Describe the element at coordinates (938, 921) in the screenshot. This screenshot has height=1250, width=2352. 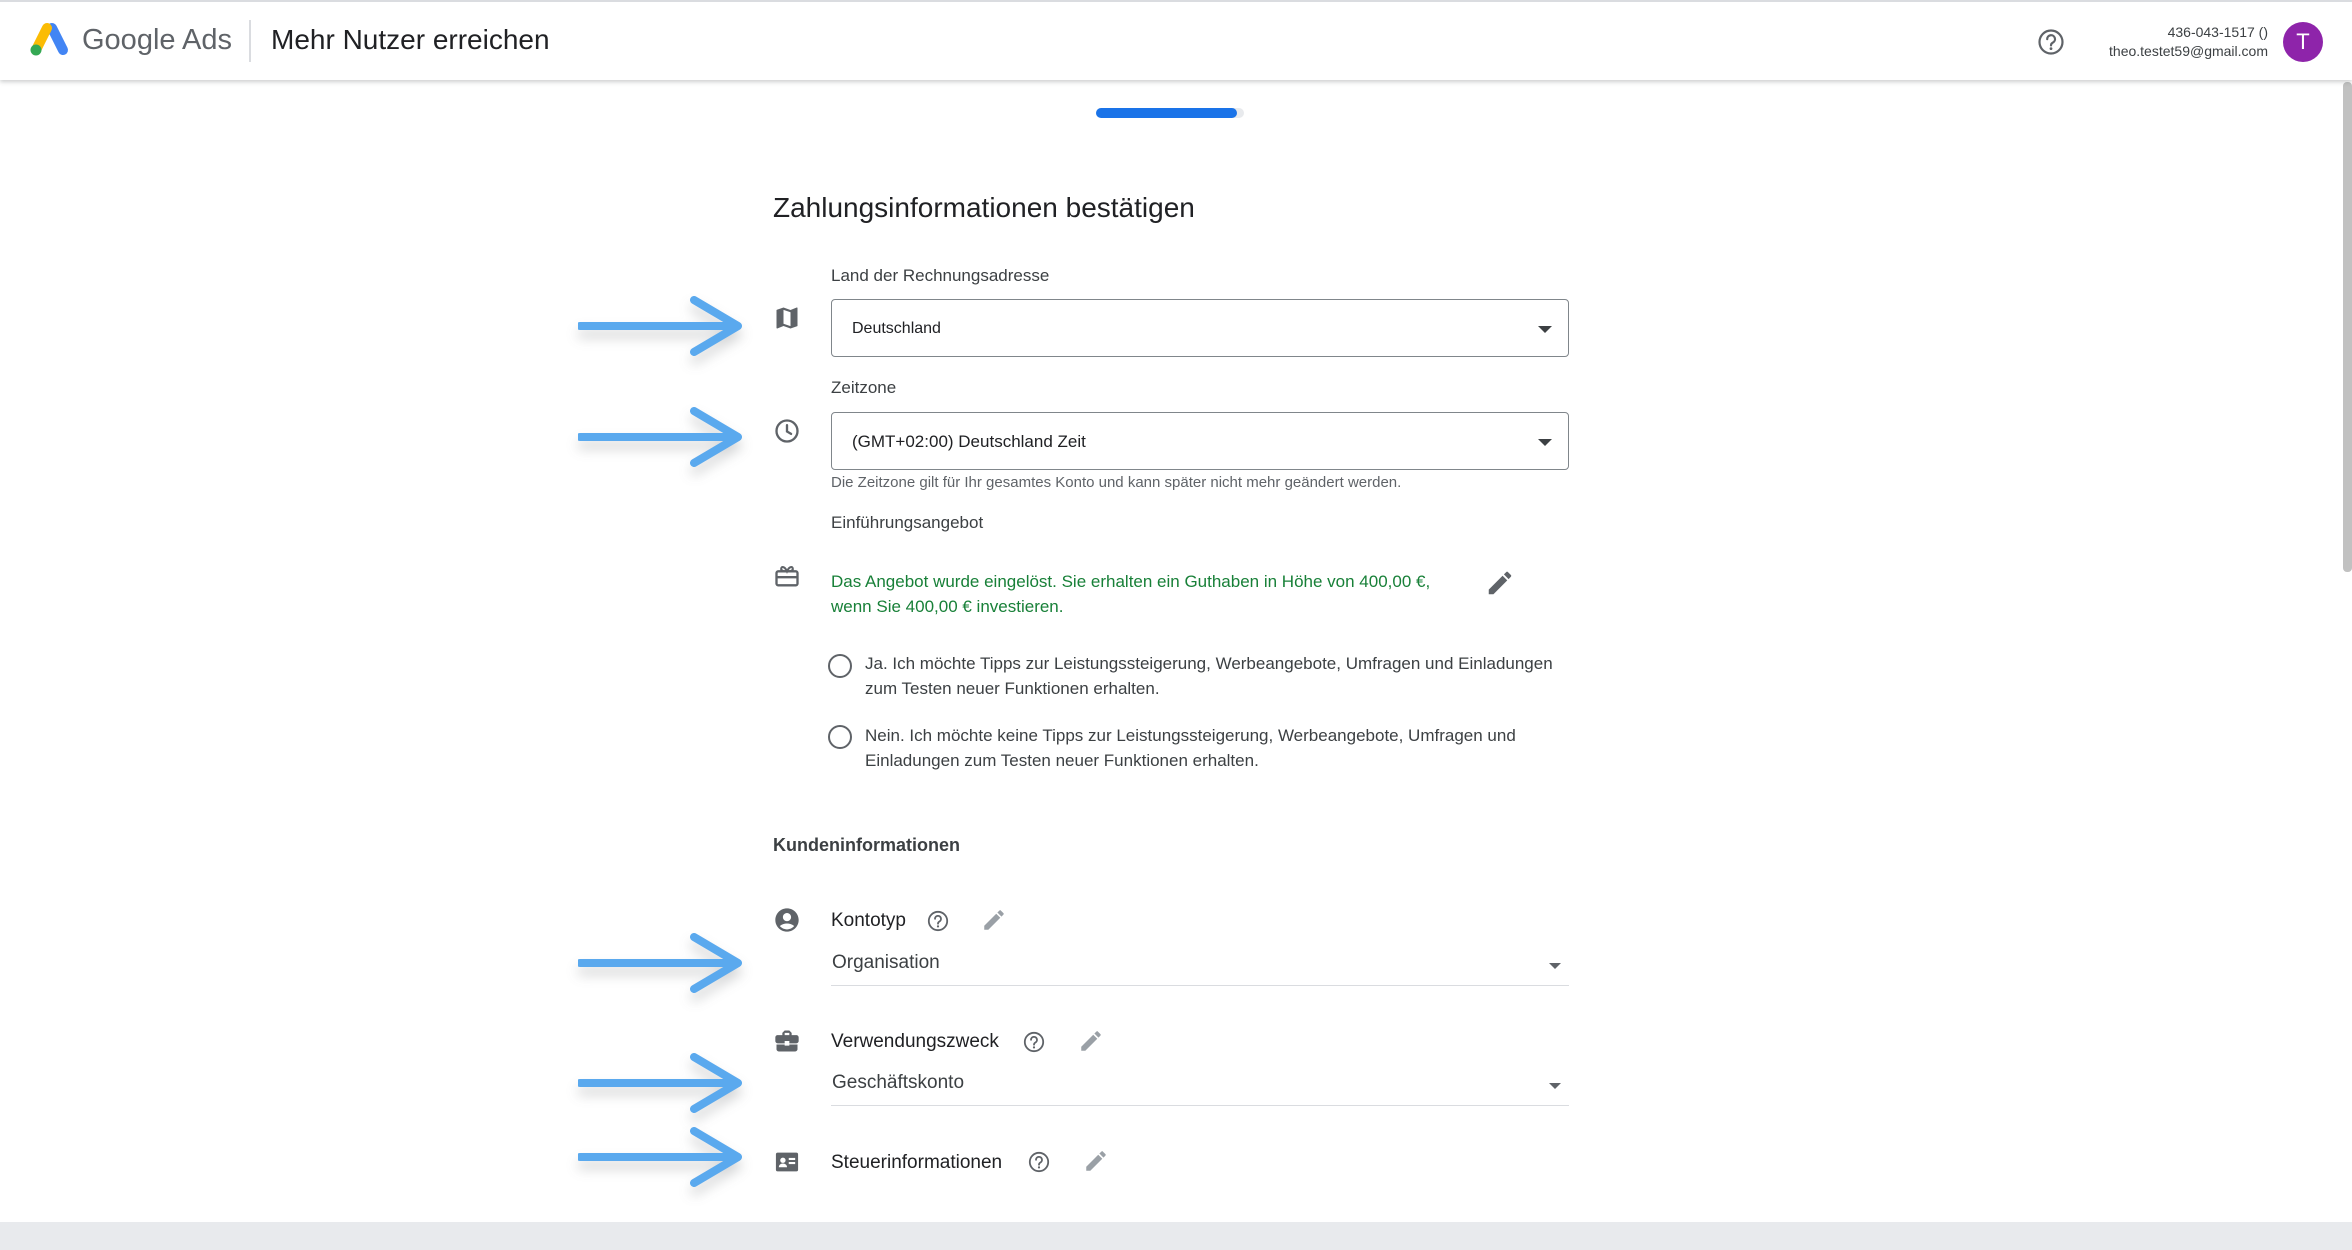
I see `account-type-help-icon` at that location.